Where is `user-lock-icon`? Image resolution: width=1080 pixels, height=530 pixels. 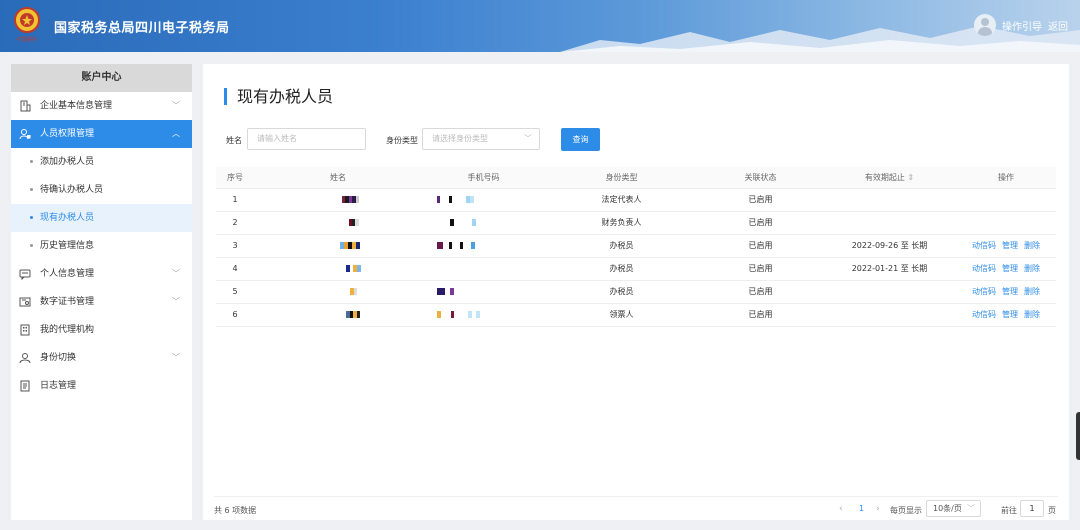 user-lock-icon is located at coordinates (25, 134).